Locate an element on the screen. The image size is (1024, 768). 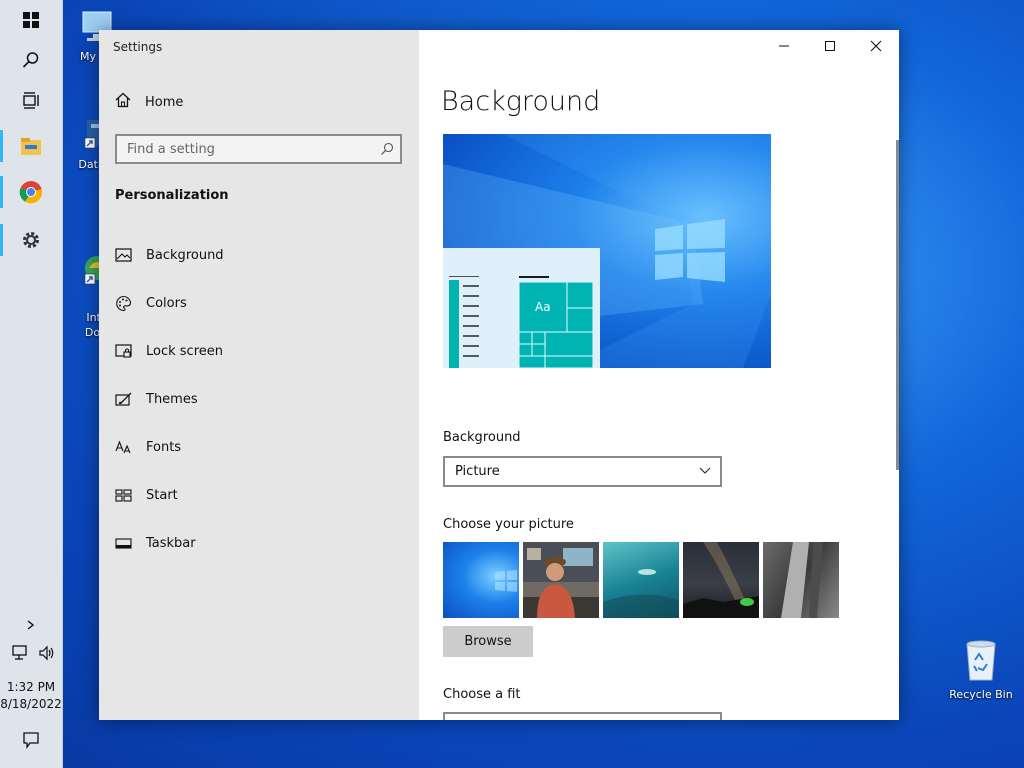
nav-item-label: Lock screen is located at coordinates (184, 351).